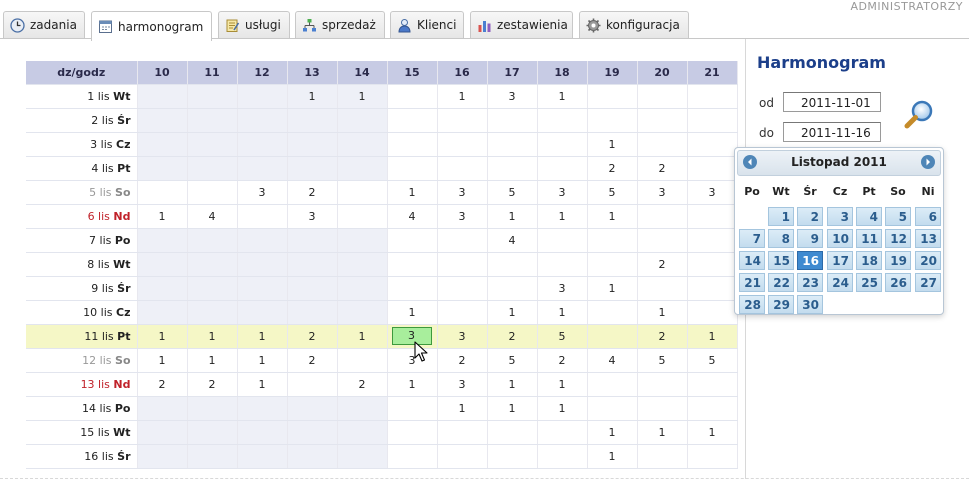 This screenshot has height=492, width=969. What do you see at coordinates (752, 260) in the screenshot?
I see `calendar-day: 14` at bounding box center [752, 260].